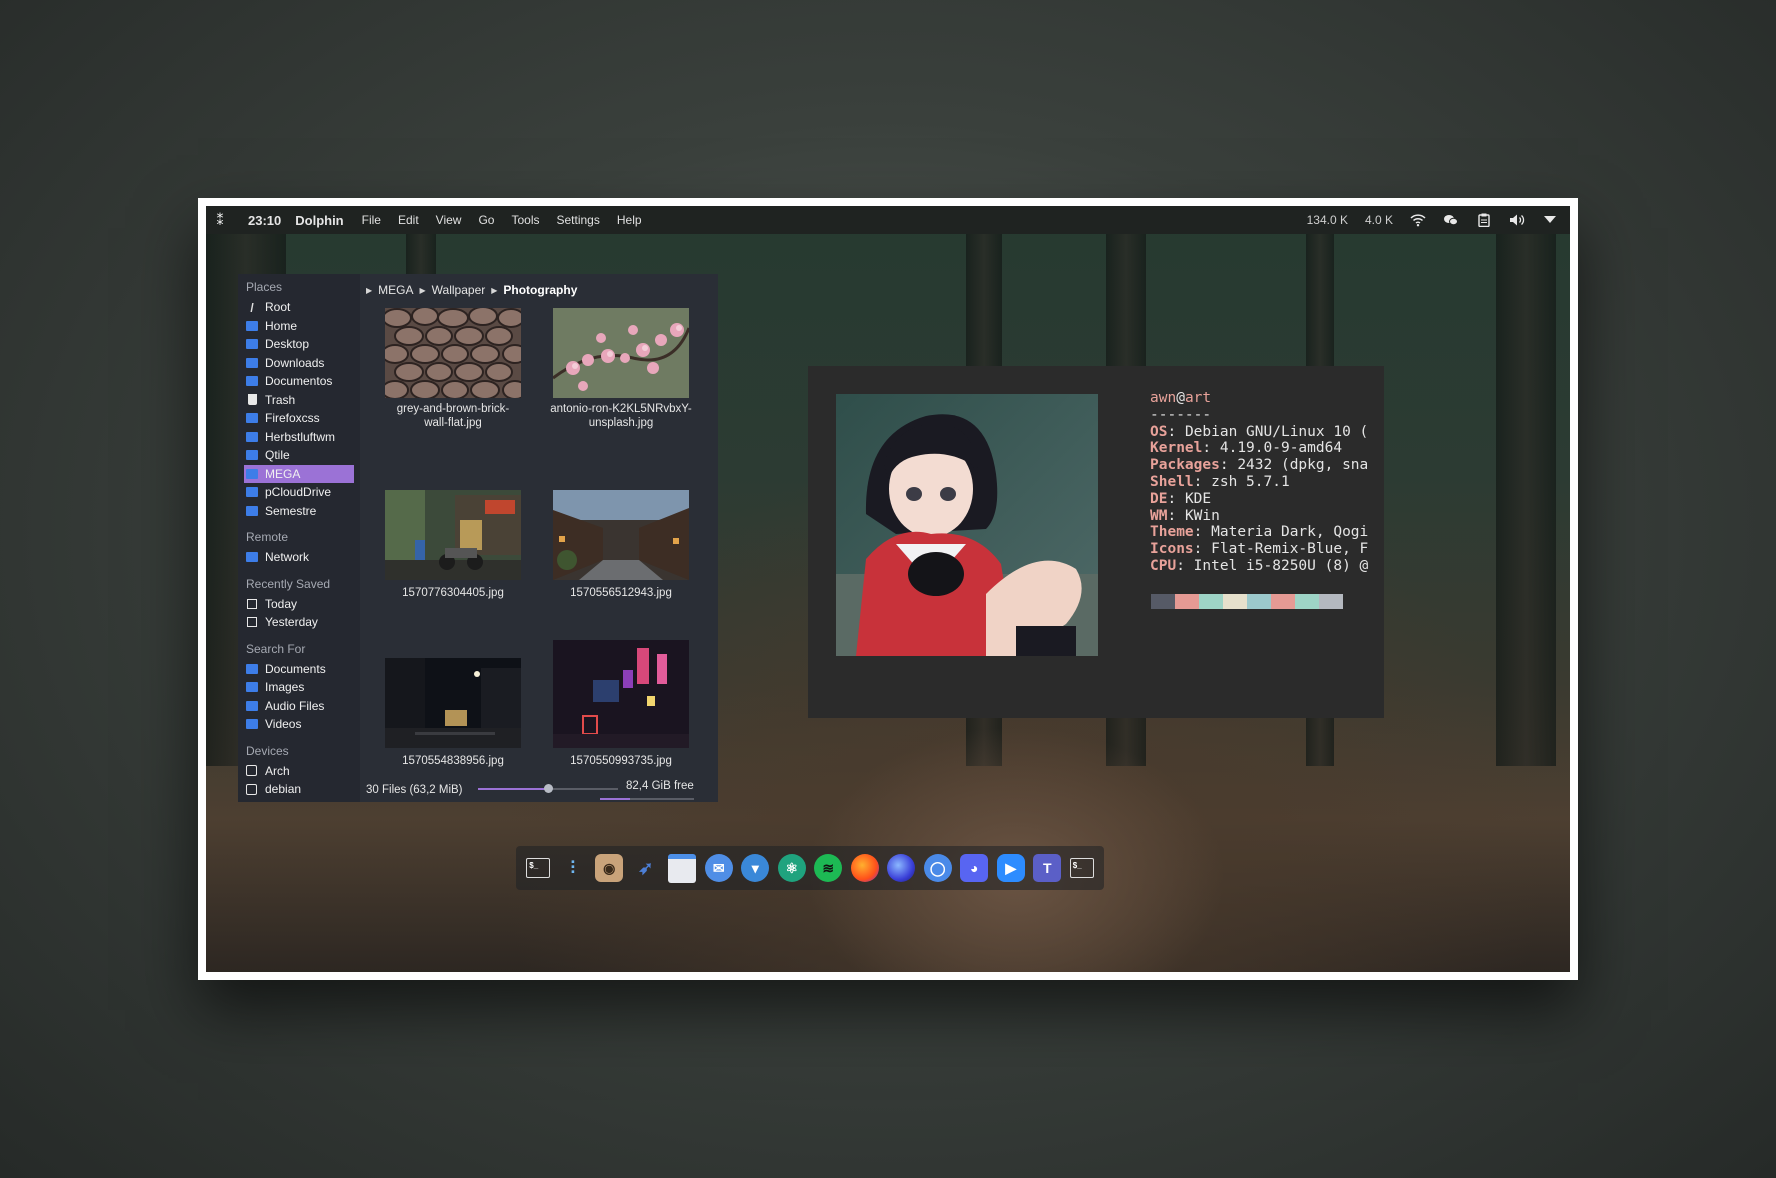  Describe the element at coordinates (1259, 465) in the screenshot. I see `packages-line: Packages: 2432 (dpkg, sna` at that location.